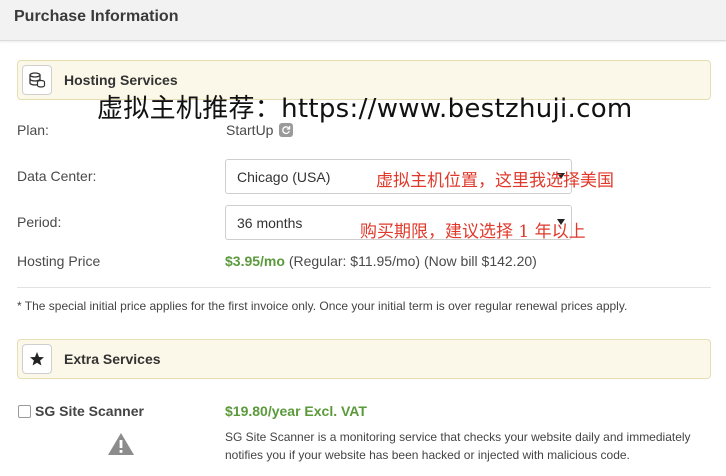  Describe the element at coordinates (284, 177) in the screenshot. I see `data-center-selected: Chicago (USA)` at that location.